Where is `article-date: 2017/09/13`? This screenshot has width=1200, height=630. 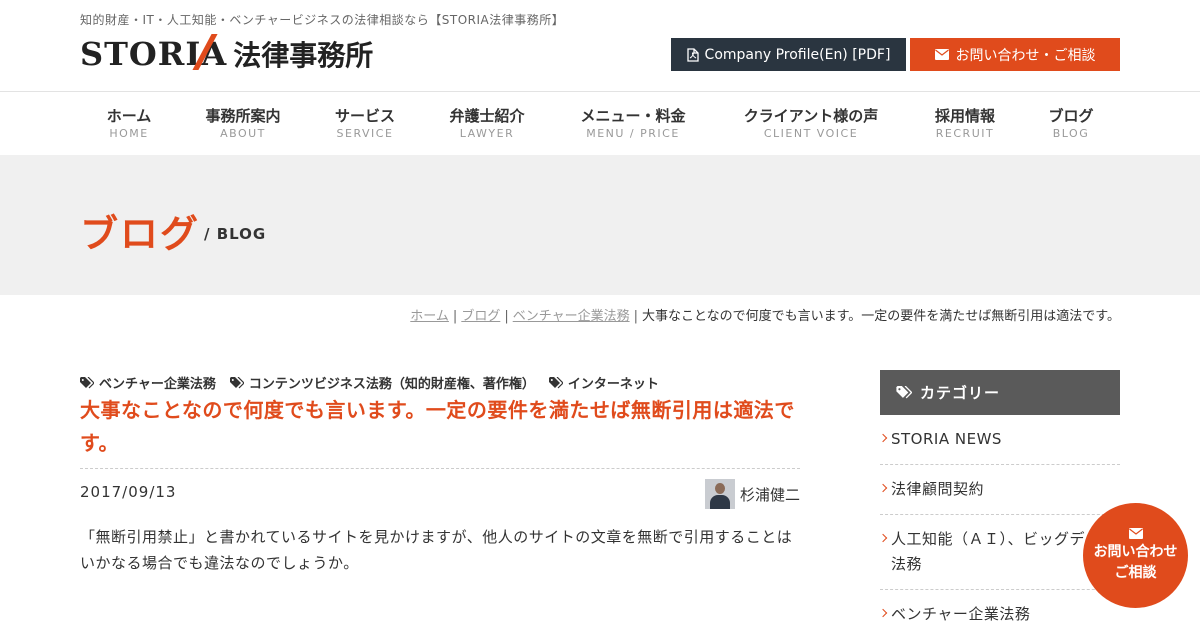
article-date: 2017/09/13 is located at coordinates (128, 492).